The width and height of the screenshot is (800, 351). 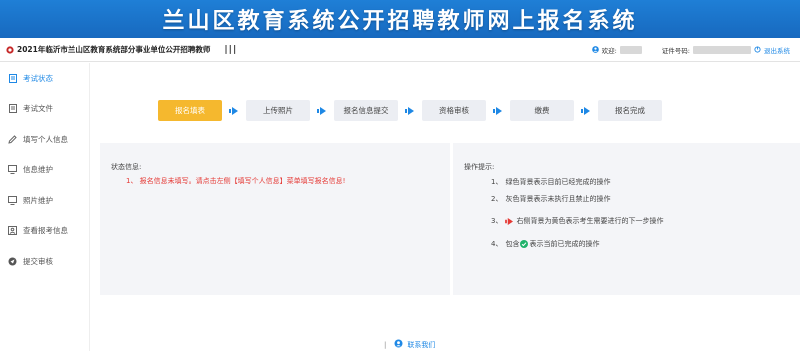 I want to click on sidebar-item-label: 填写个人信息, so click(x=45, y=139).